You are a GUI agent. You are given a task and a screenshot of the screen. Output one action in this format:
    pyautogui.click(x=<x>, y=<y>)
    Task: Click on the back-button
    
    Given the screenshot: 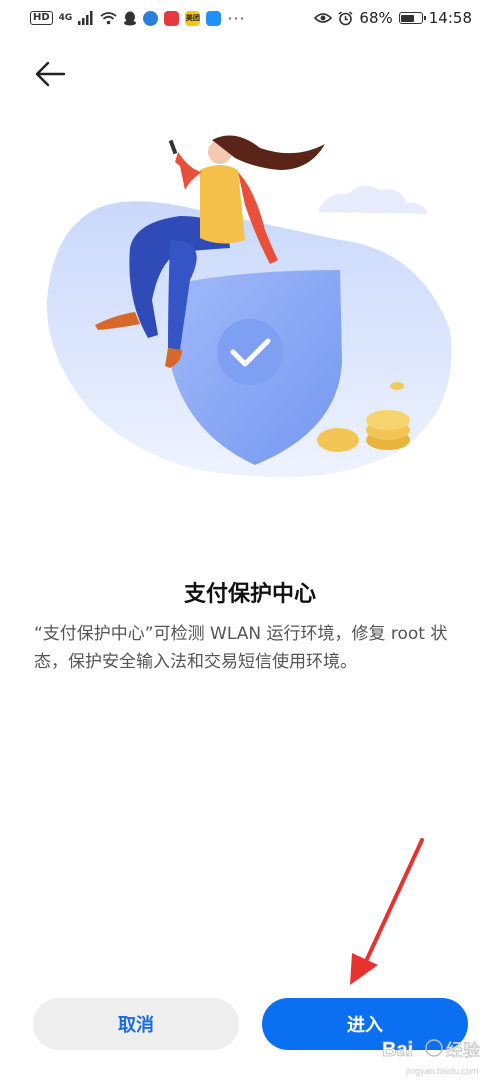 What is the action you would take?
    pyautogui.click(x=50, y=74)
    